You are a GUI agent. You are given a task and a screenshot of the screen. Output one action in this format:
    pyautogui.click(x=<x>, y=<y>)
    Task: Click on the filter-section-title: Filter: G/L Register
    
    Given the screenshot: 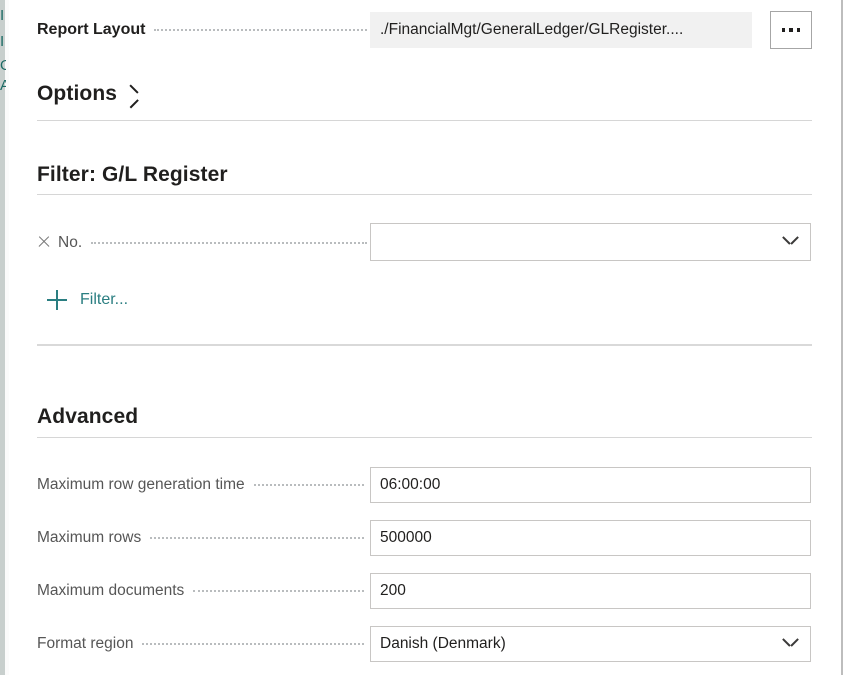 What is the action you would take?
    pyautogui.click(x=132, y=174)
    